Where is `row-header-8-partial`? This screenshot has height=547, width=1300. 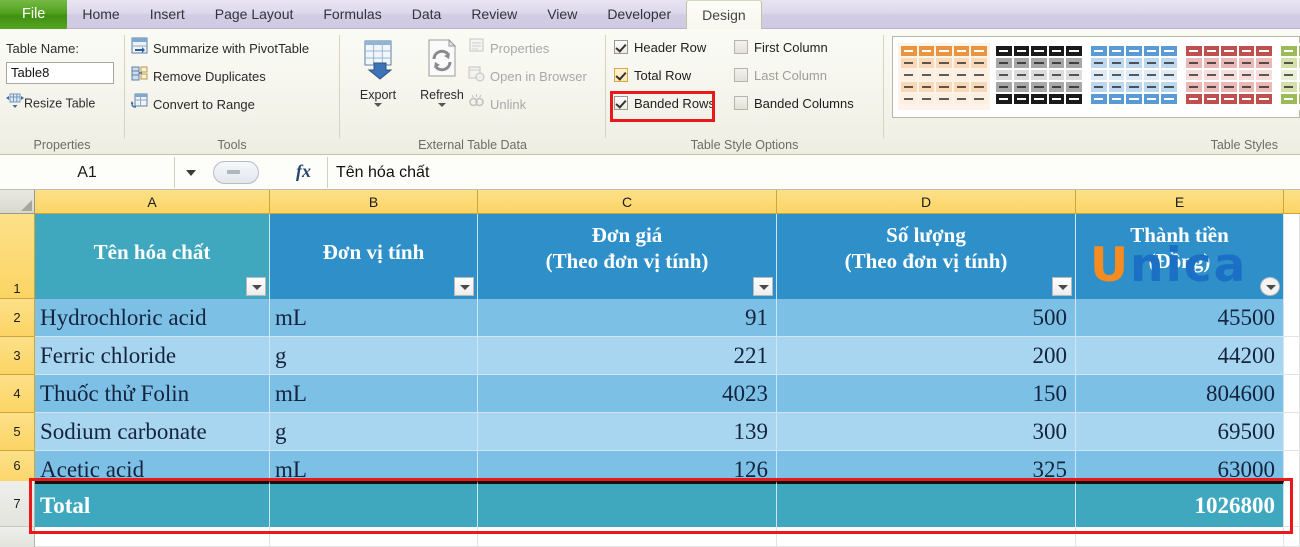 row-header-8-partial is located at coordinates (17, 537).